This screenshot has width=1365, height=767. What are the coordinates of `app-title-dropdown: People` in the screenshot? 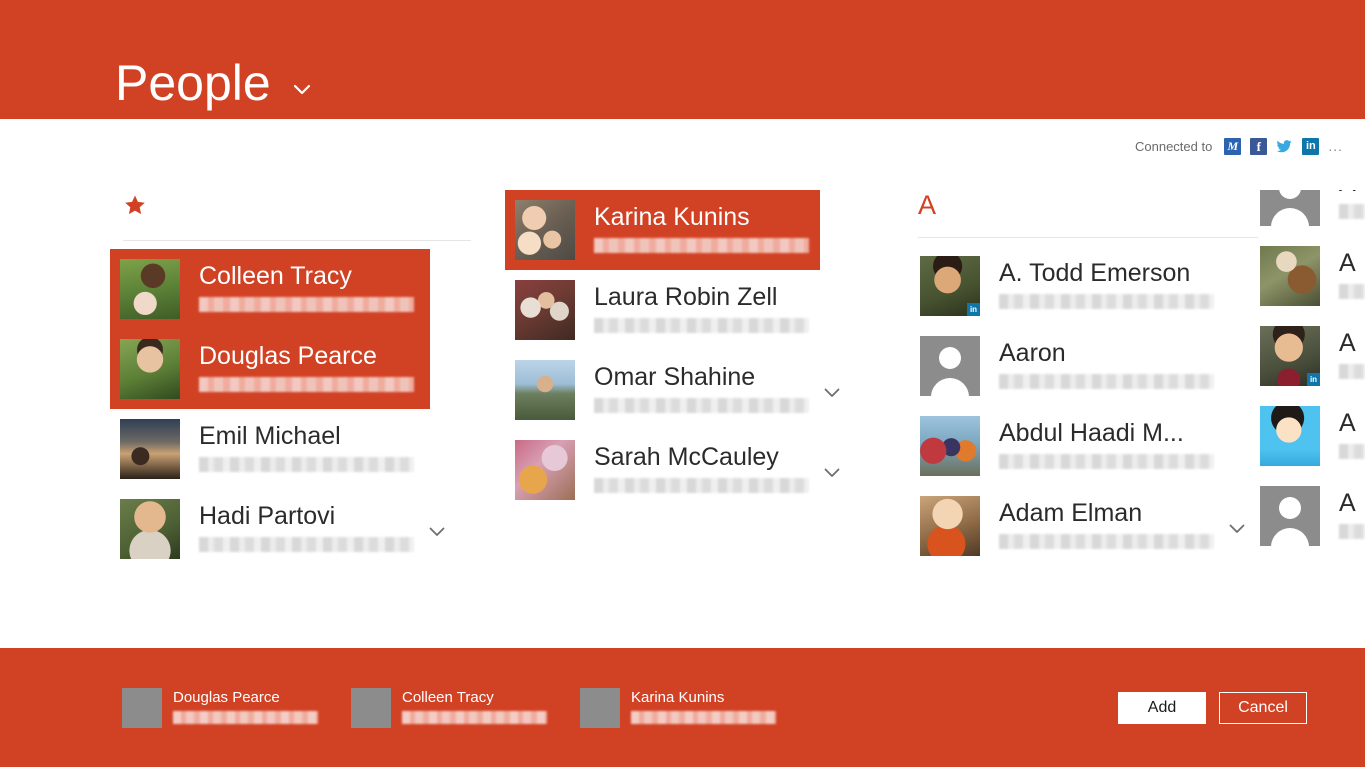 It's located at (215, 83).